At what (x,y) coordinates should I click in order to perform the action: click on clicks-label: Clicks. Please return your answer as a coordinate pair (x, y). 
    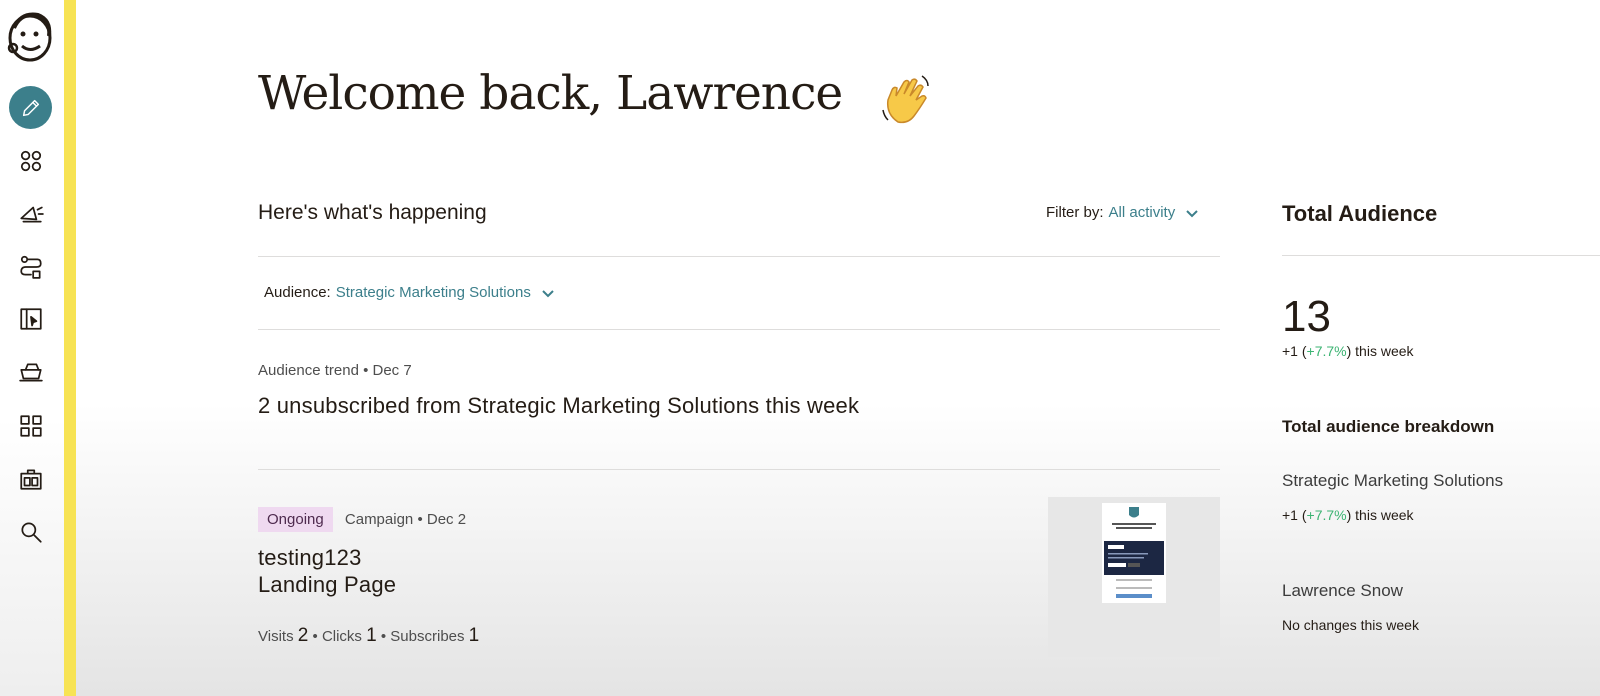
    Looking at the image, I should click on (341, 636).